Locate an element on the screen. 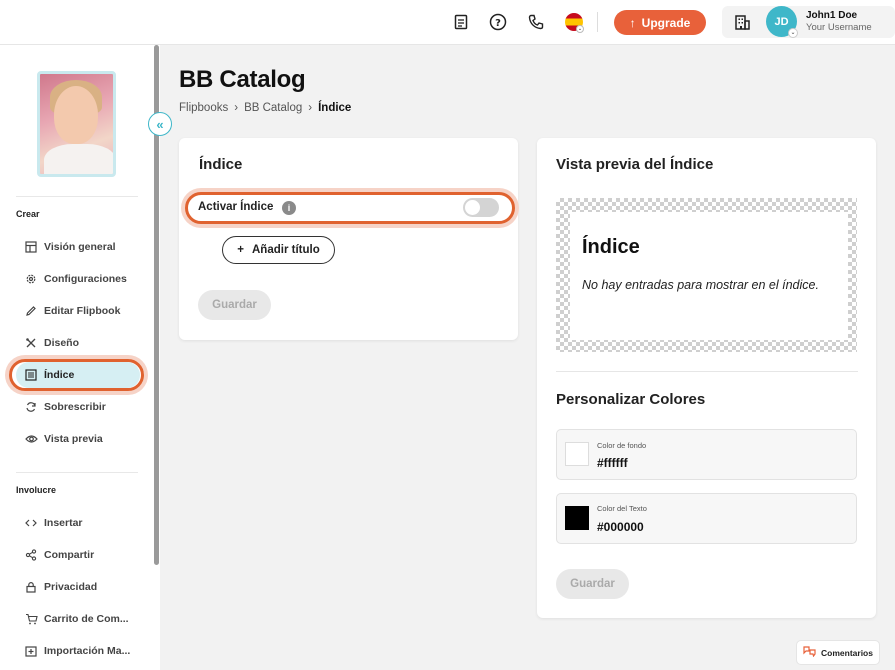  background-color-caption: Color de fondo is located at coordinates (622, 445).